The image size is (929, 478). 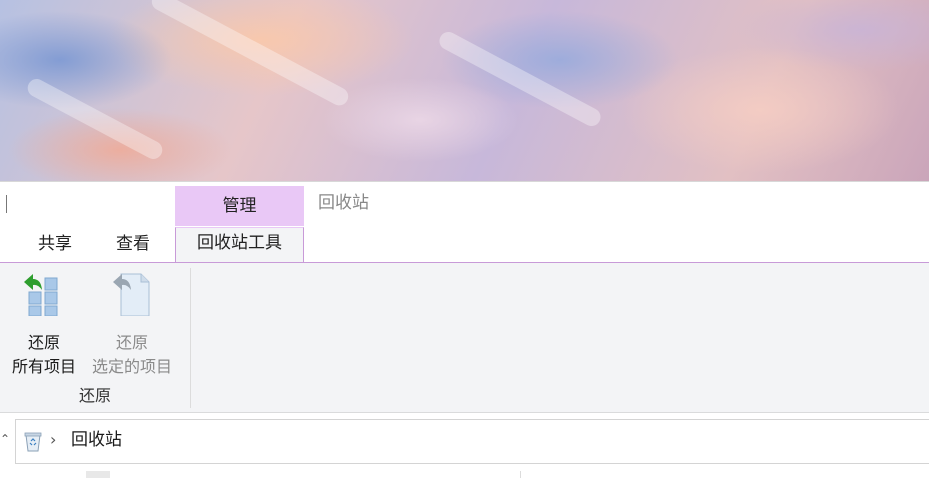 I want to click on restore-all-button: 还原 所有项目, so click(x=44, y=324).